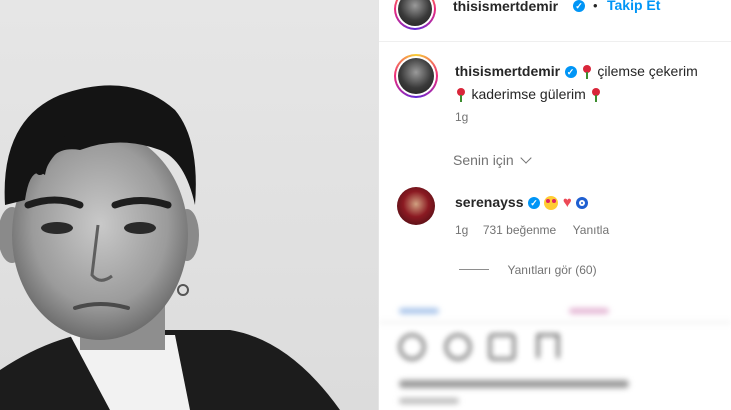 The image size is (731, 410). I want to click on post-date, so click(429, 401).